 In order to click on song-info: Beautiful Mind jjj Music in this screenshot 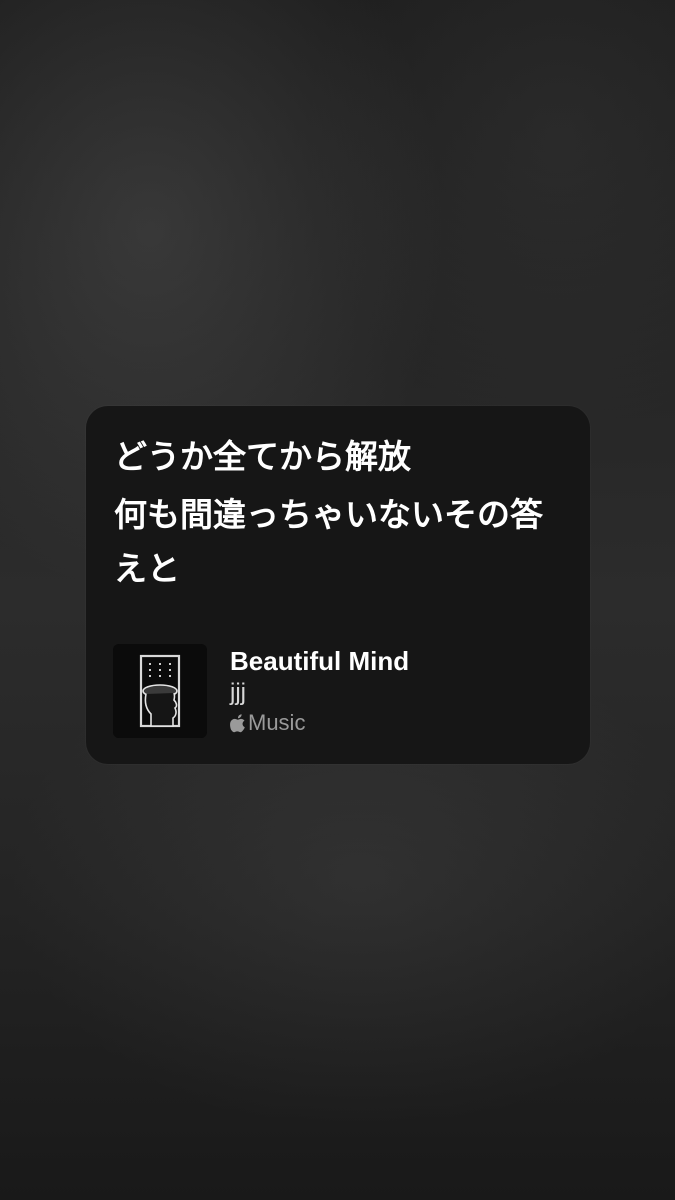, I will do `click(319, 691)`.